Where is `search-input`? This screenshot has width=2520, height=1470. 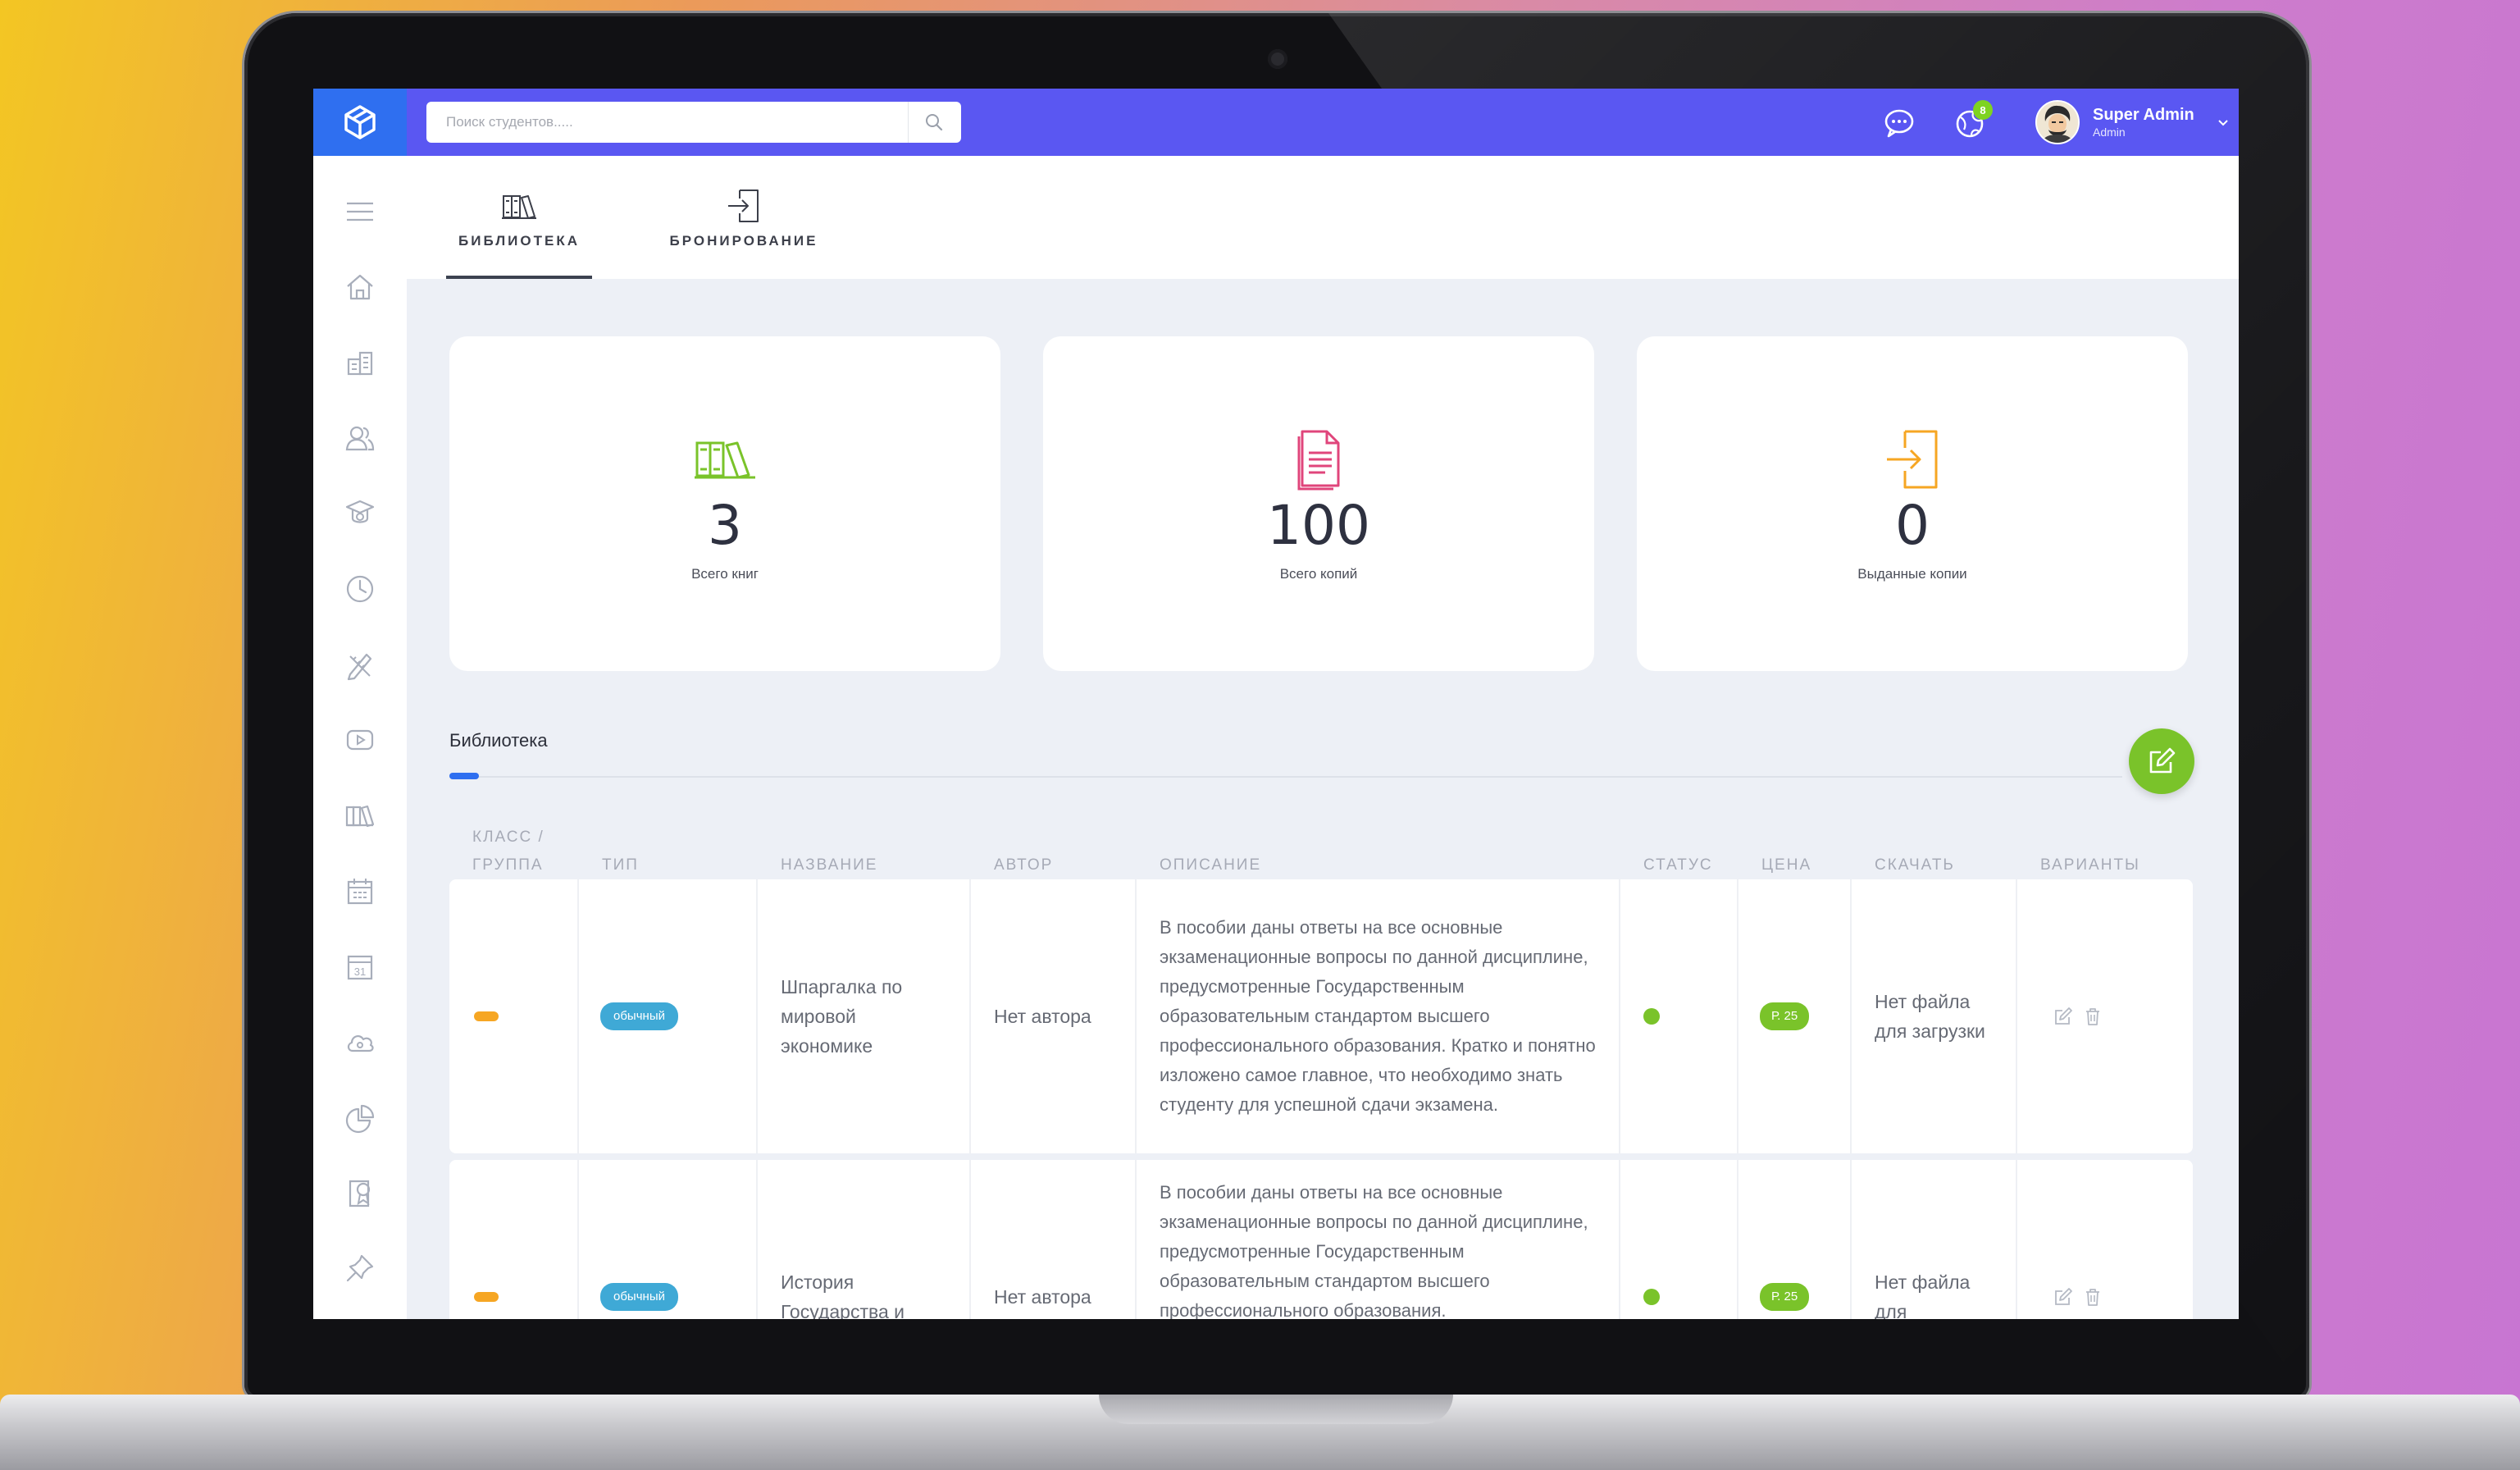
search-input is located at coordinates (667, 122).